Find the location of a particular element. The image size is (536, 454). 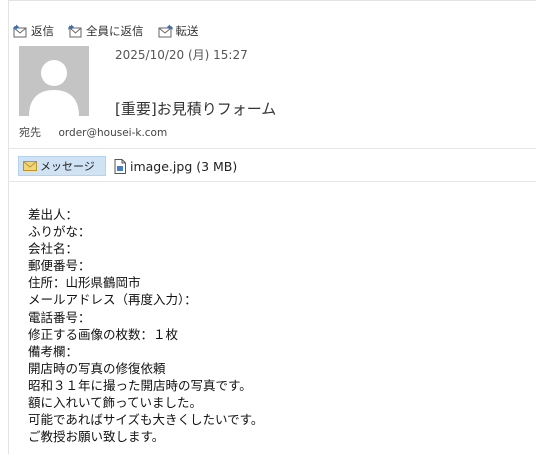

body-line: 開店時の写真の修復依頼 is located at coordinates (97, 368).